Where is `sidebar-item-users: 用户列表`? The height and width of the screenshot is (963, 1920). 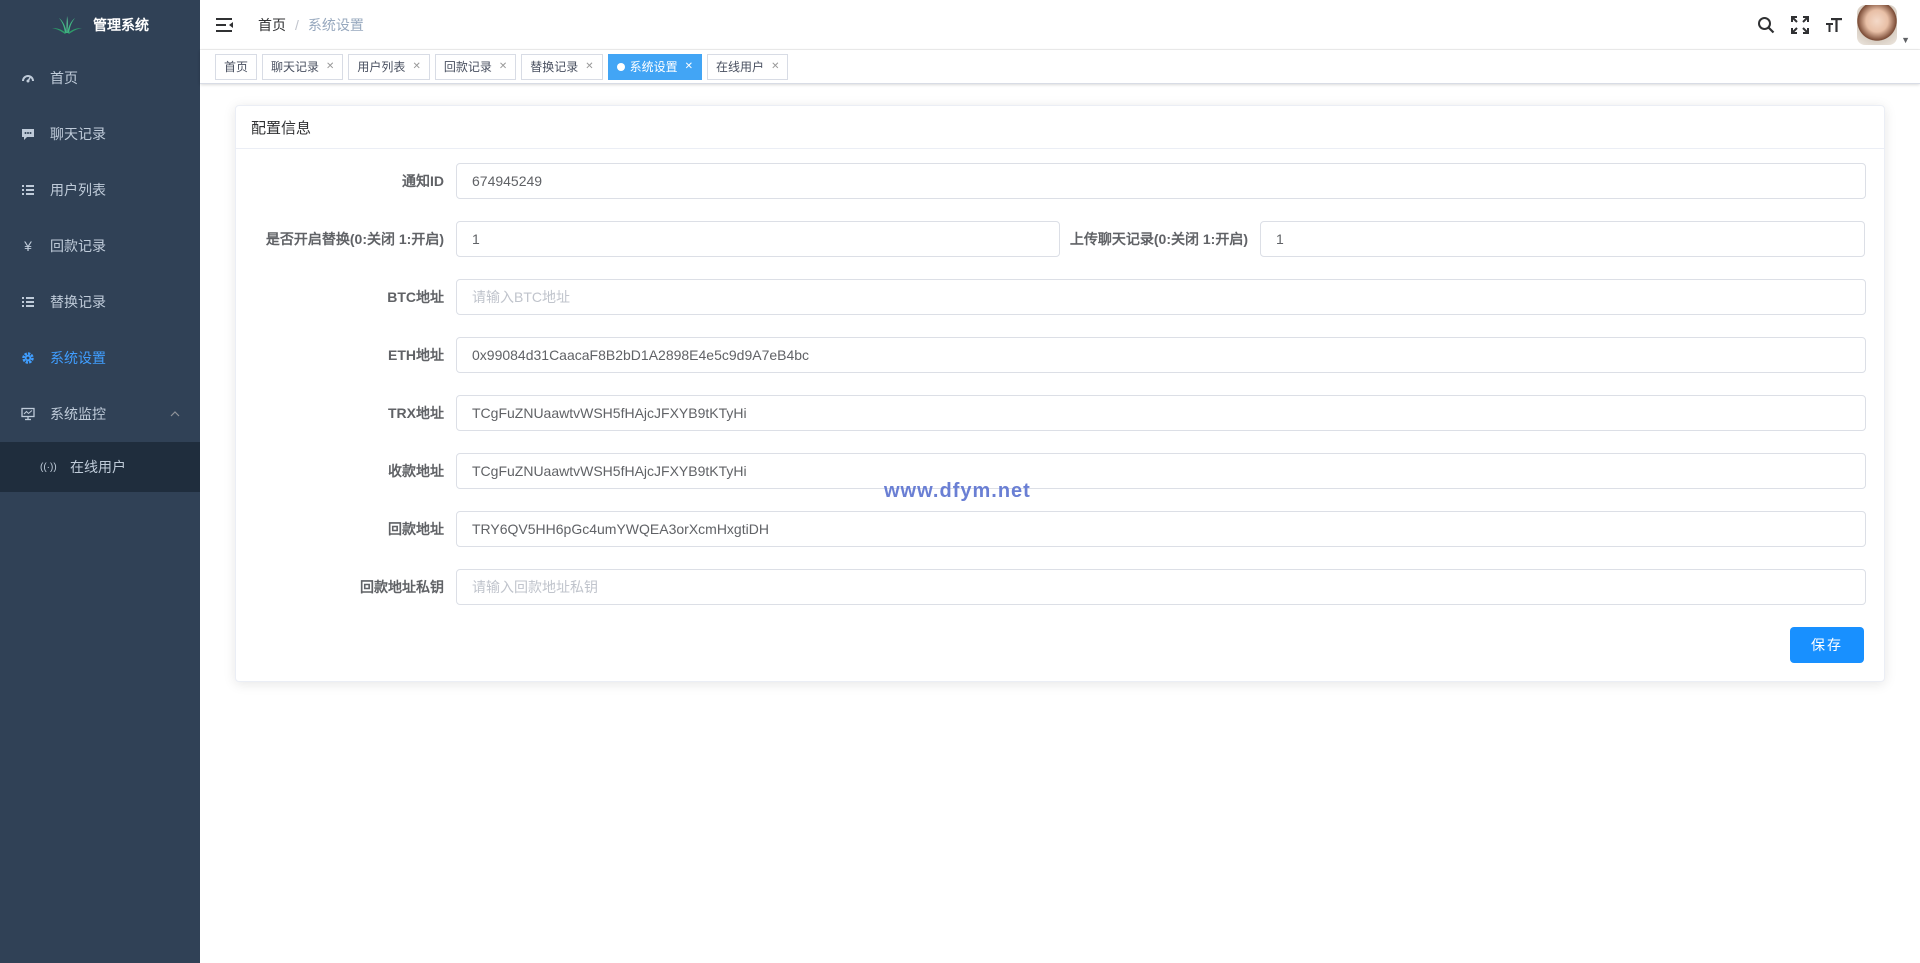
sidebar-item-users: 用户列表 is located at coordinates (100, 190).